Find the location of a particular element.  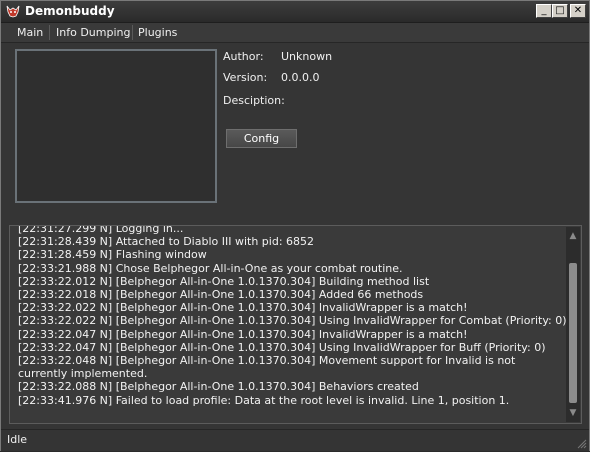

version-value: 0.0.0.0 is located at coordinates (300, 77).